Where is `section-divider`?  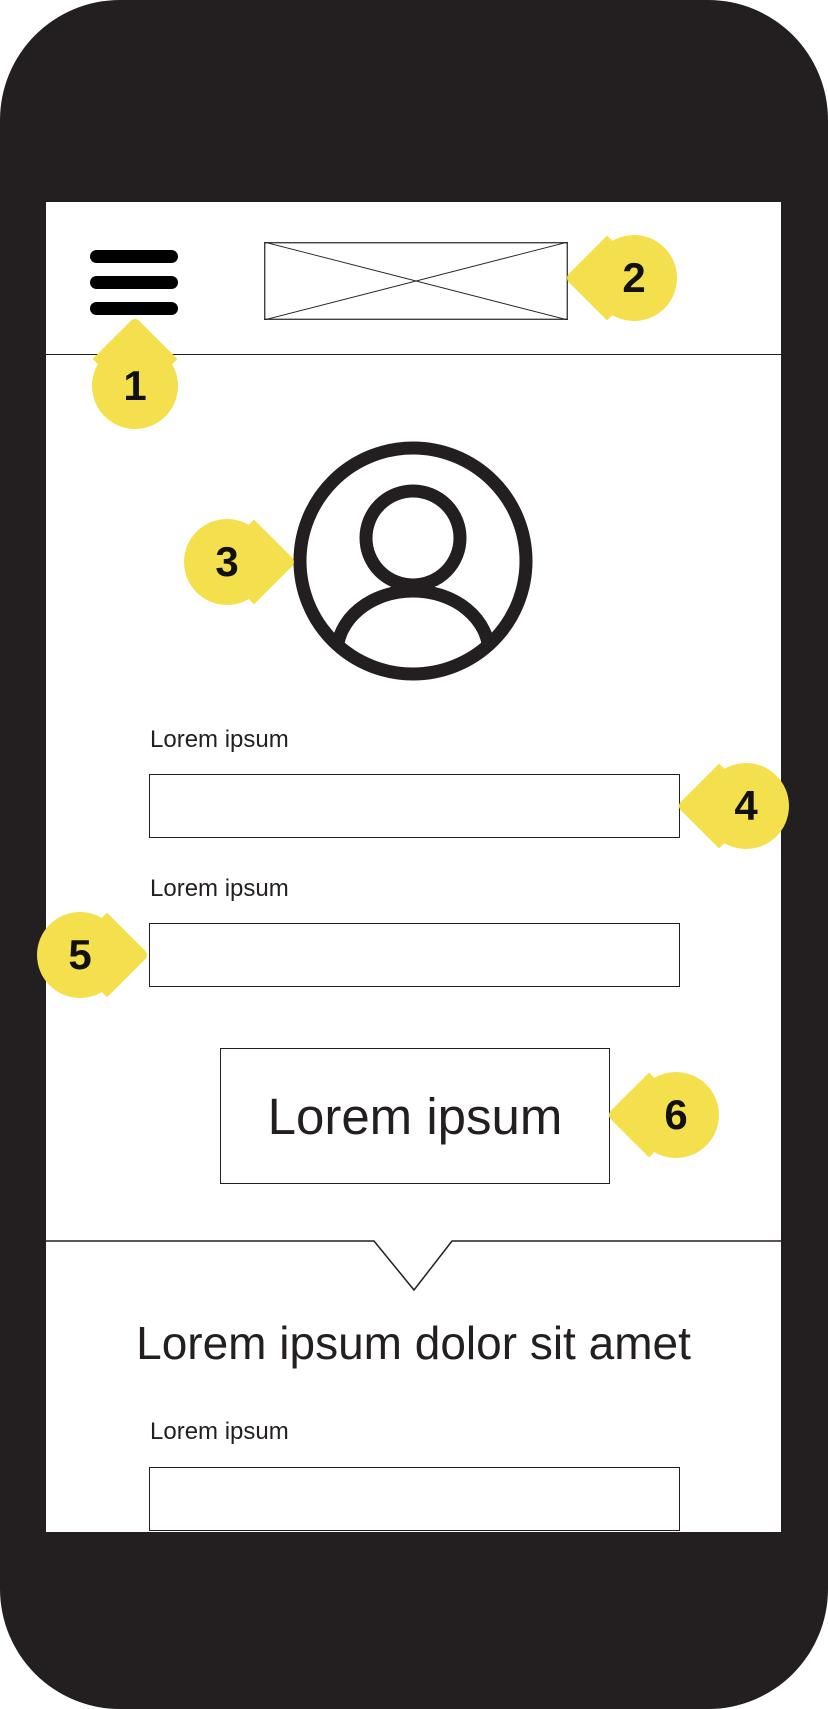 section-divider is located at coordinates (413, 1266).